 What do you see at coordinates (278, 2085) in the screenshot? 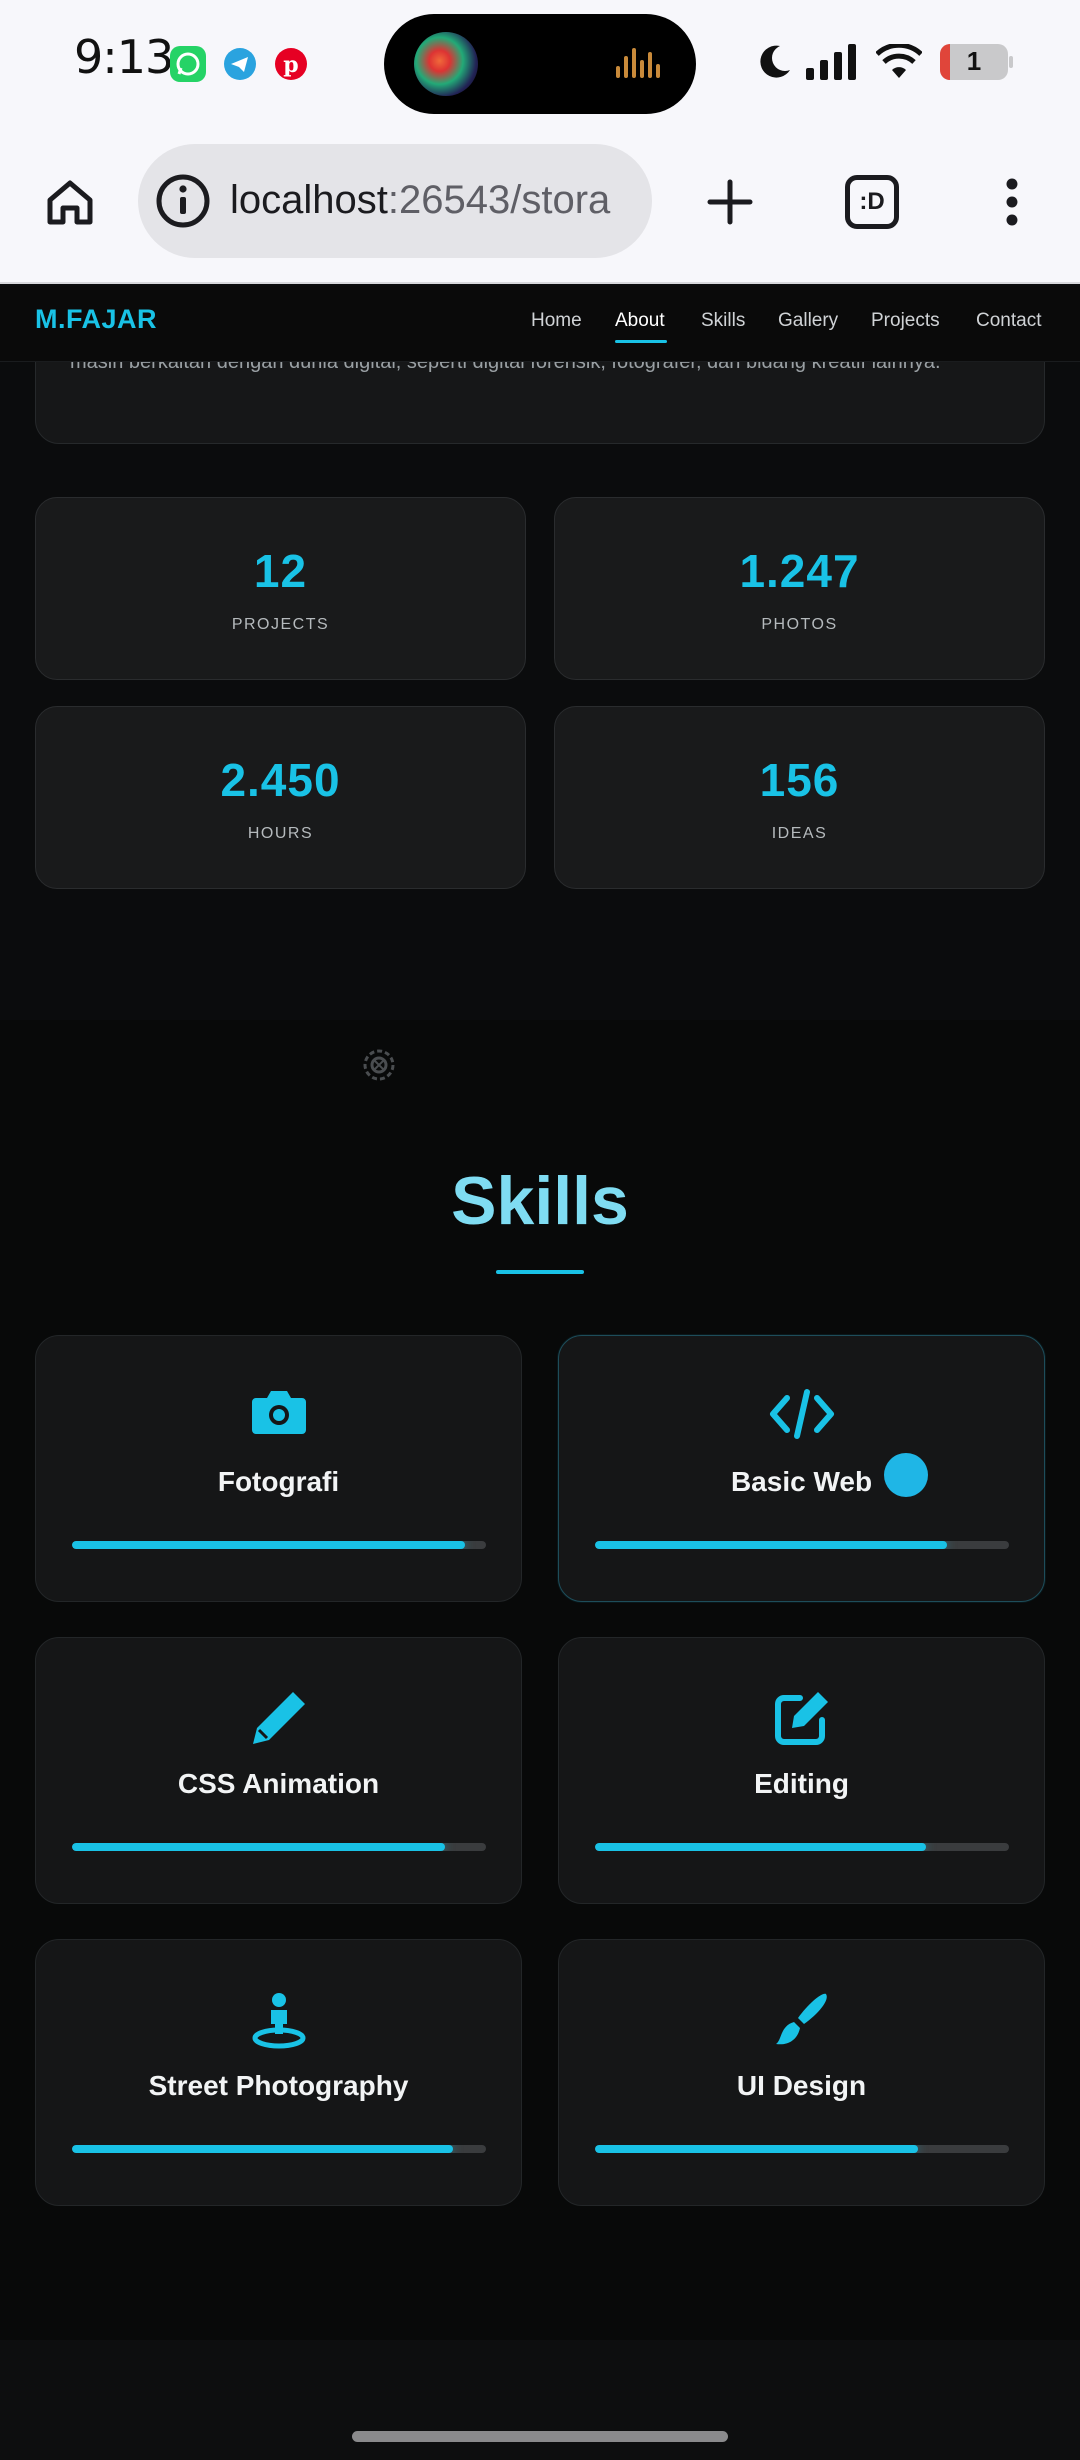
I see `skill-name: Street Photography` at bounding box center [278, 2085].